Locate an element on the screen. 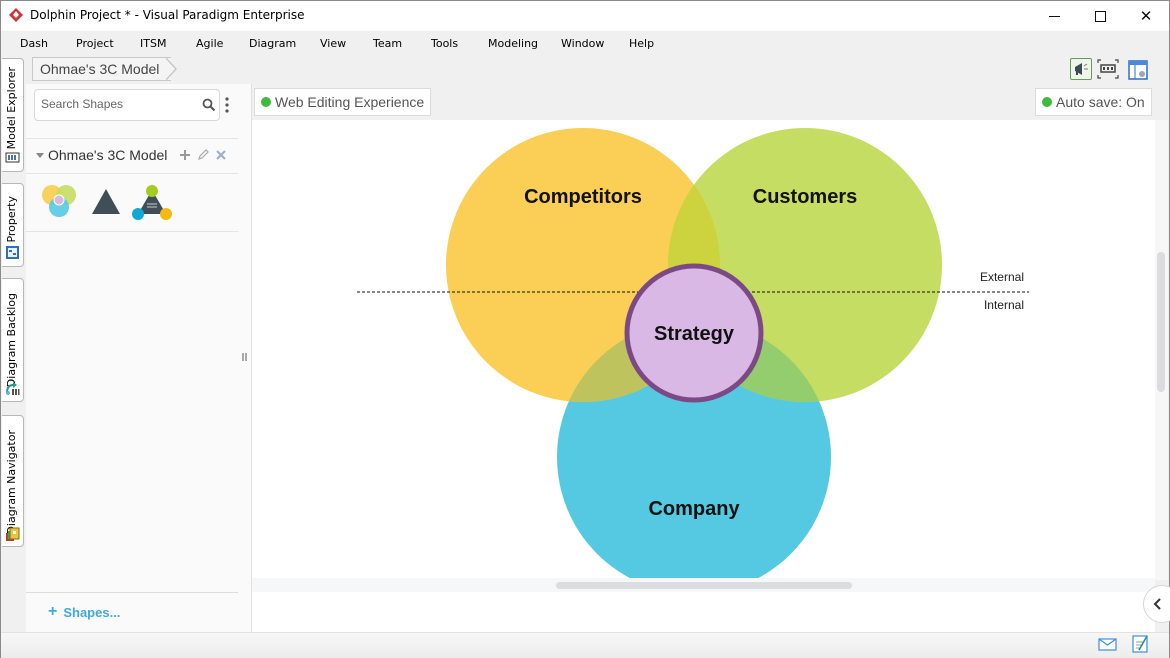  app-logo-icon is located at coordinates (16, 15).